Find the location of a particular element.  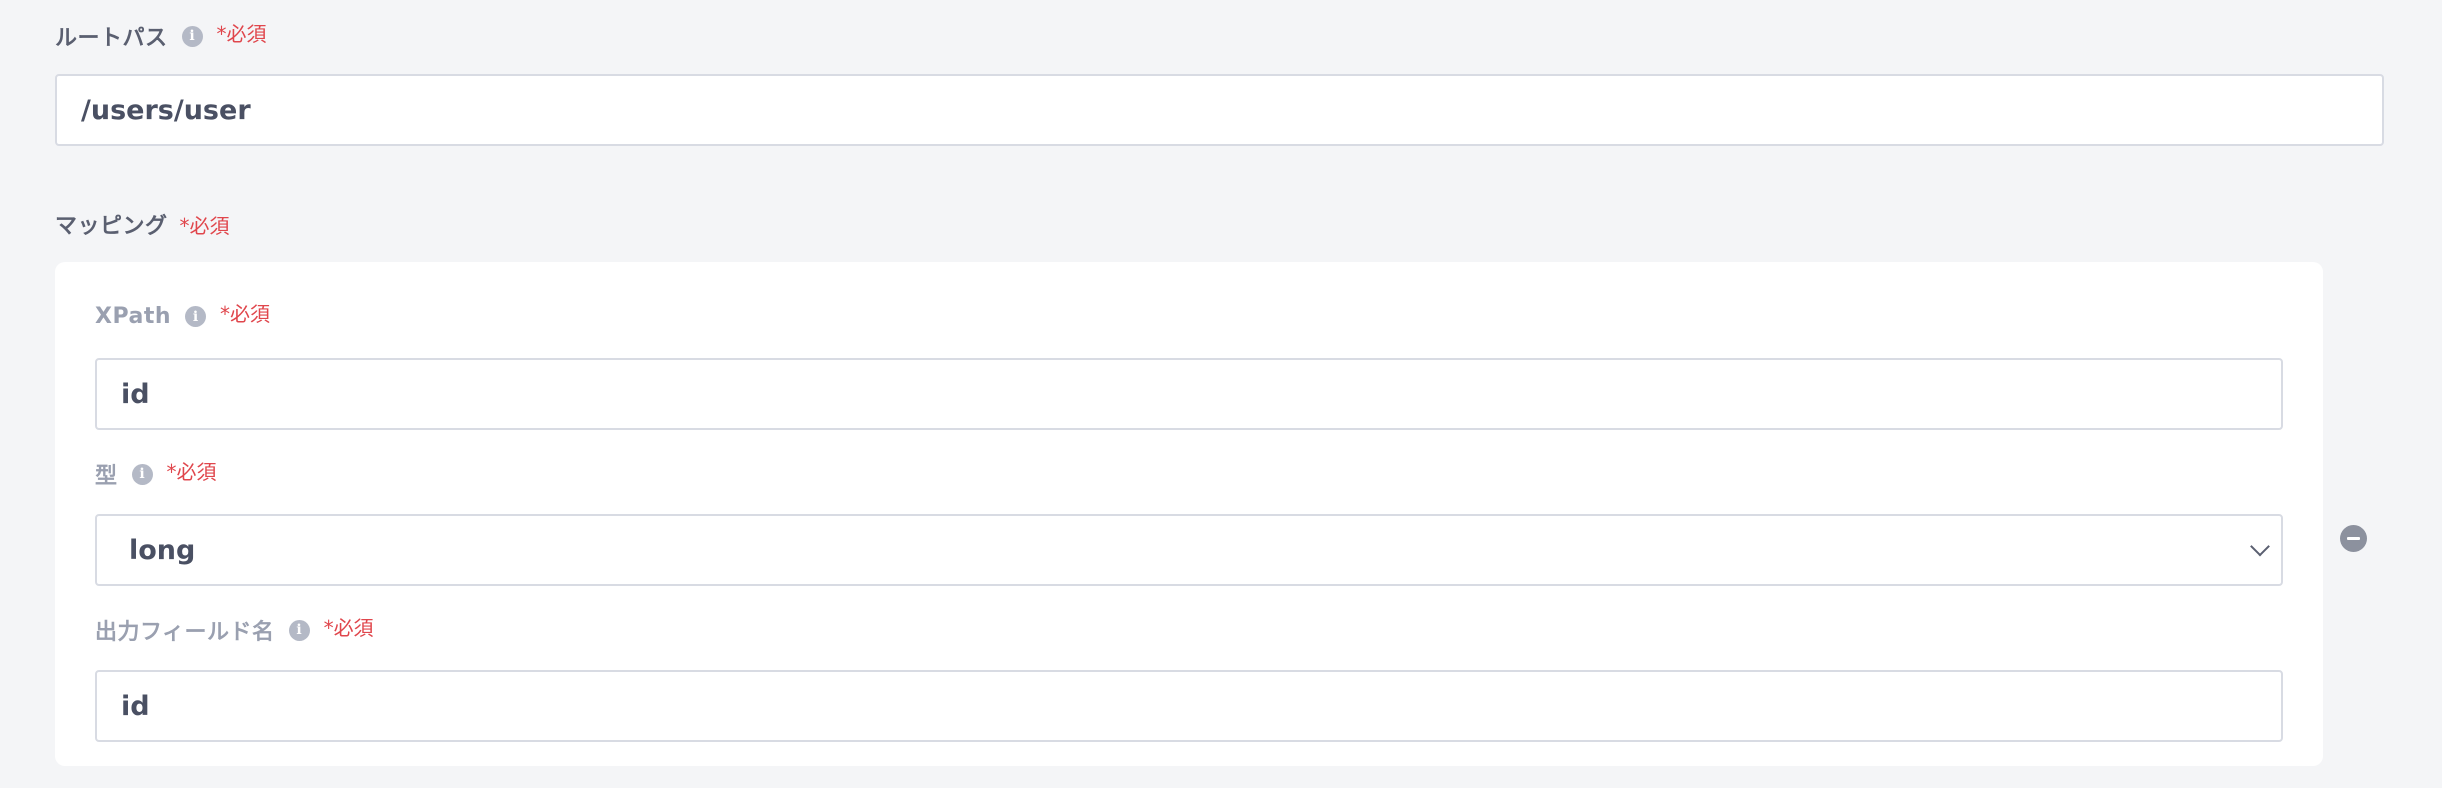

root-path-label-row: ルートパス i *必須 is located at coordinates (161, 36).